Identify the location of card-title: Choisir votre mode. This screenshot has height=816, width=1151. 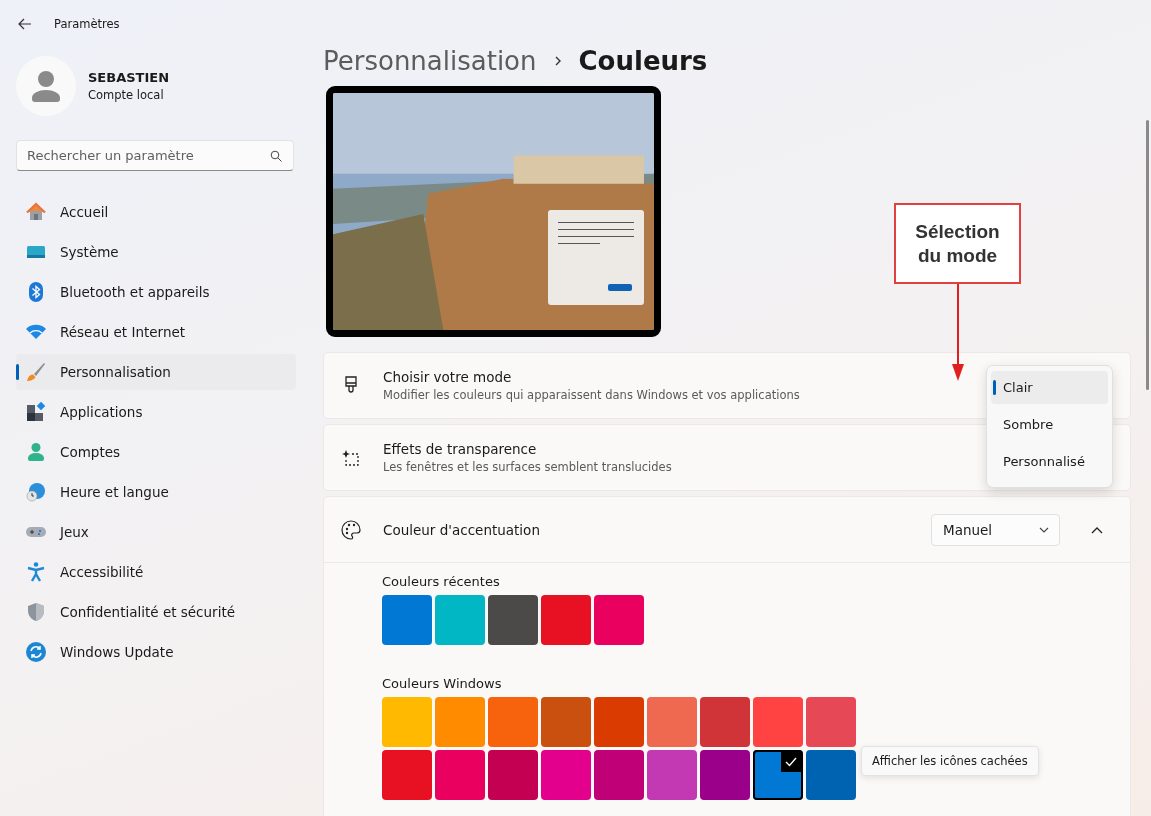
(447, 377).